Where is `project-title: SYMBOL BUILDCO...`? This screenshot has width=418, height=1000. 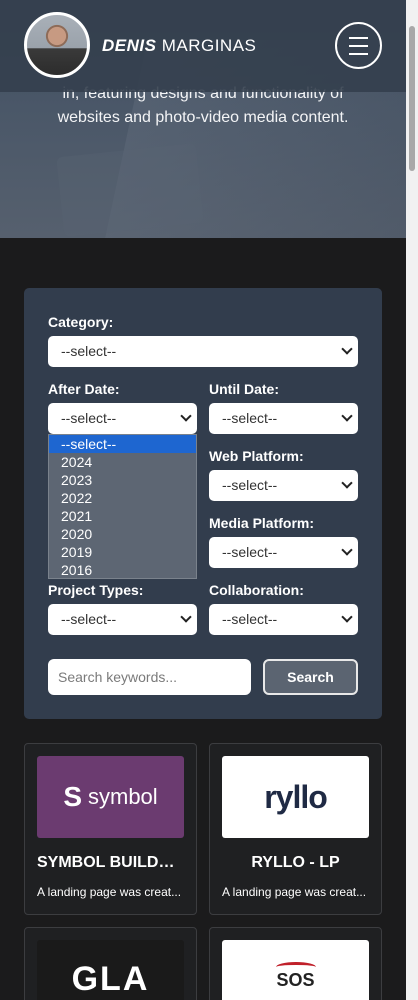
project-title: SYMBOL BUILDCO... is located at coordinates (116, 862).